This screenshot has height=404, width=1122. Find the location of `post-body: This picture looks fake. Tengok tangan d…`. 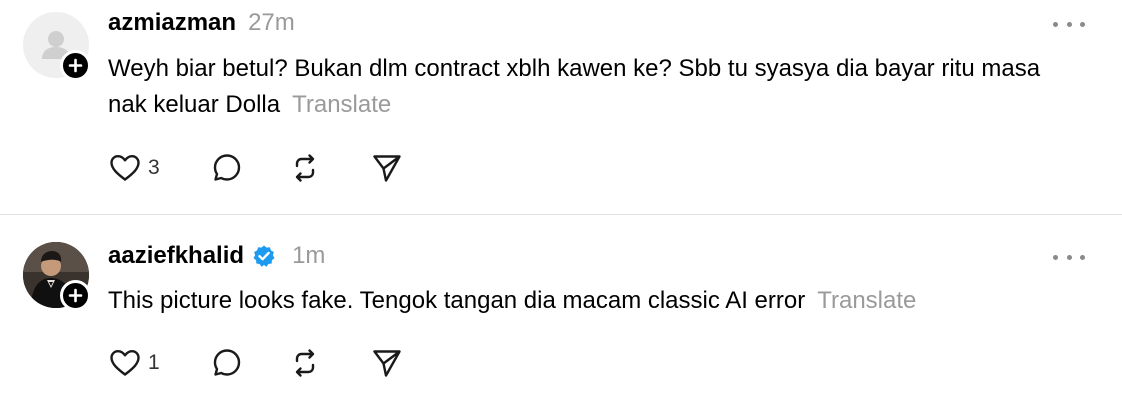

post-body: This picture looks fake. Tengok tangan d… is located at coordinates (457, 300).